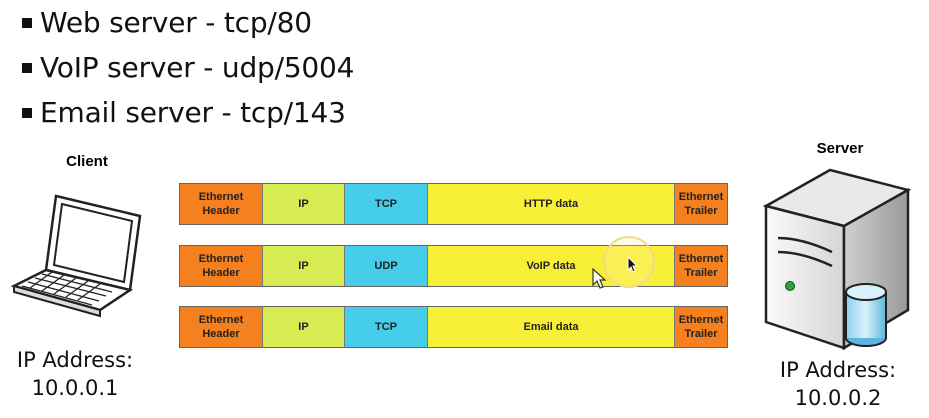 Image resolution: width=929 pixels, height=418 pixels. Describe the element at coordinates (75, 360) in the screenshot. I see `client-ip-label: IP Address:` at that location.